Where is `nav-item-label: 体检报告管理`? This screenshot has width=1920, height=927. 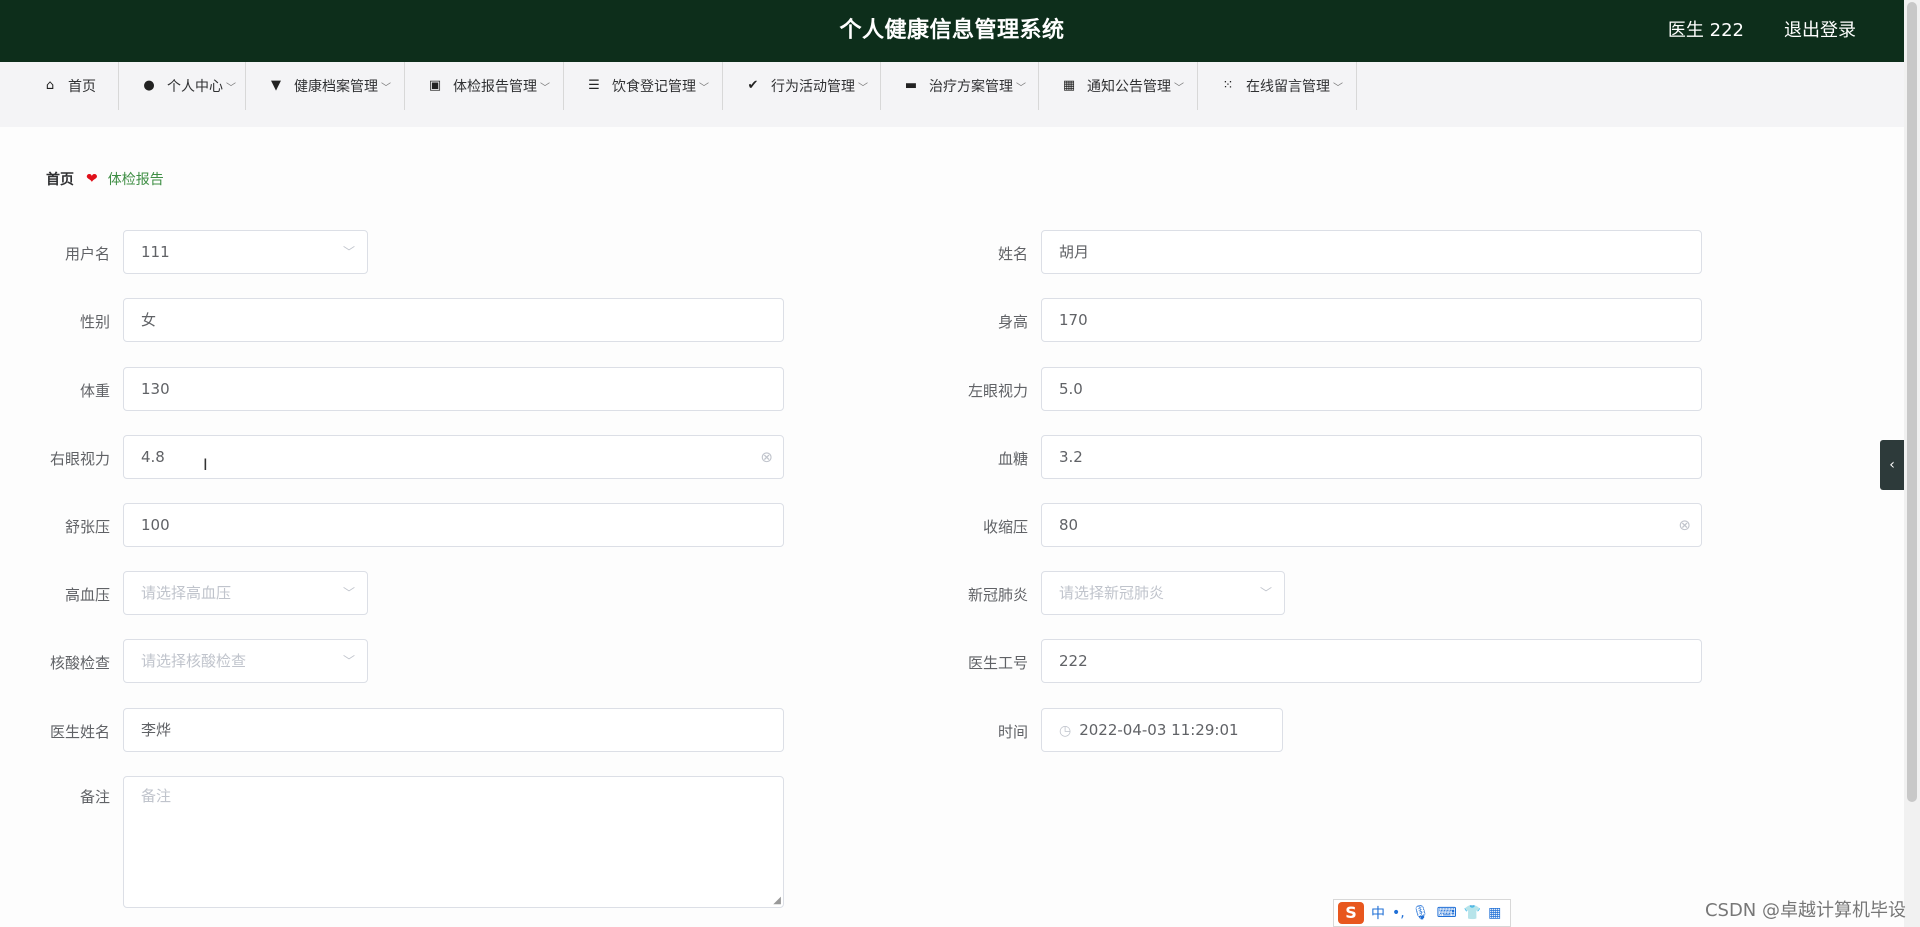 nav-item-label: 体检报告管理 is located at coordinates (495, 87).